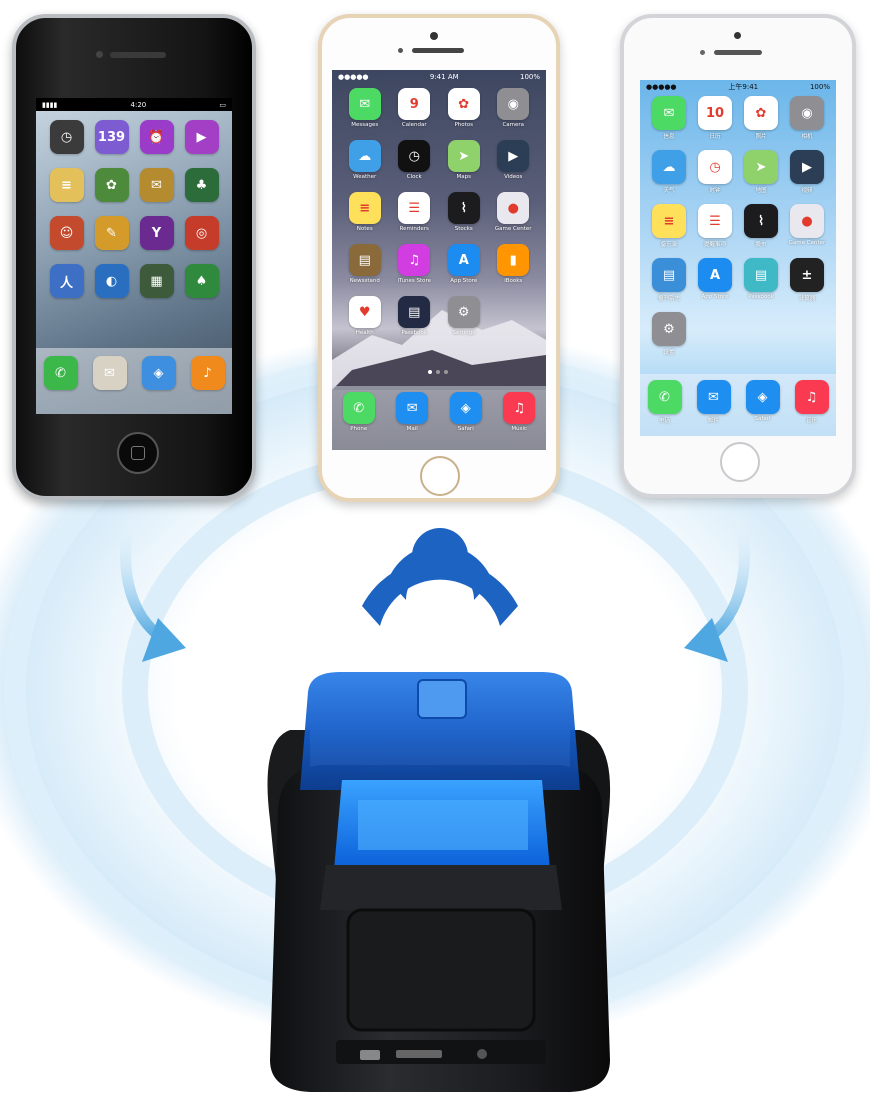  I want to click on left-arrow-icon, so click(153, 583).